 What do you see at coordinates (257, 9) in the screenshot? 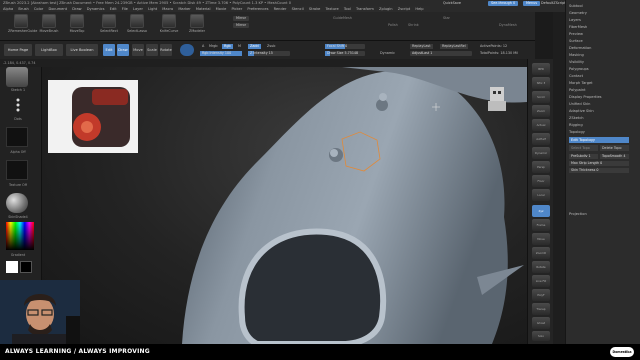
I see `menu-preferences: Preferences` at bounding box center [257, 9].